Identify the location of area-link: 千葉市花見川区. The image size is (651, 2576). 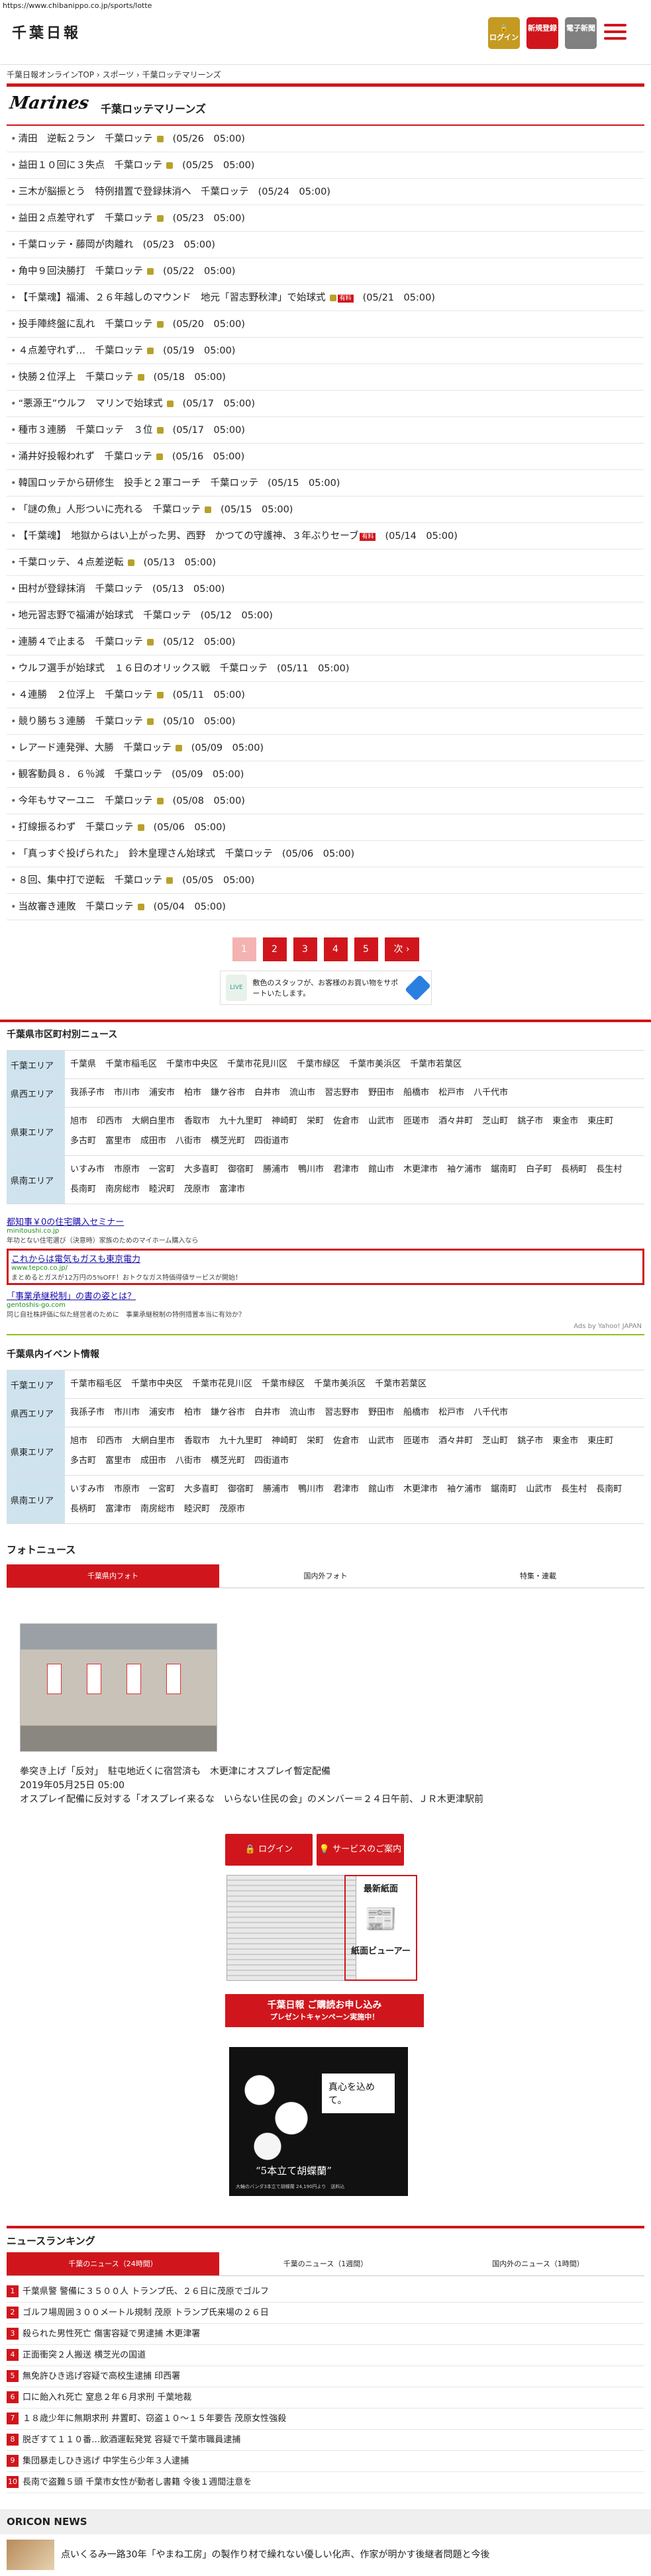
(222, 1384).